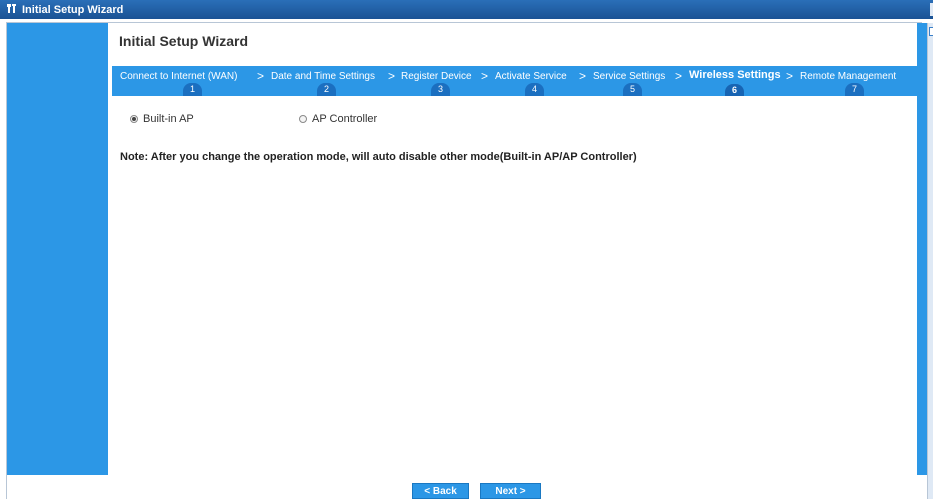 The image size is (933, 503). Describe the element at coordinates (179, 76) in the screenshot. I see `step-label: Connect to Internet (WAN)` at that location.